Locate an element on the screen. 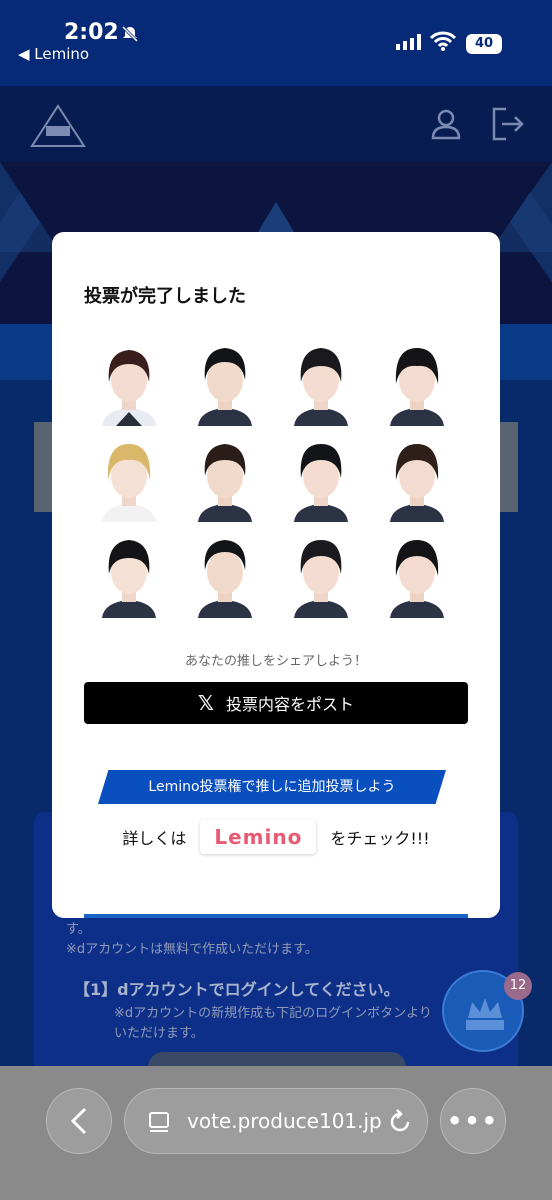 This screenshot has height=1200, width=552. background-text: す。 is located at coordinates (78, 929).